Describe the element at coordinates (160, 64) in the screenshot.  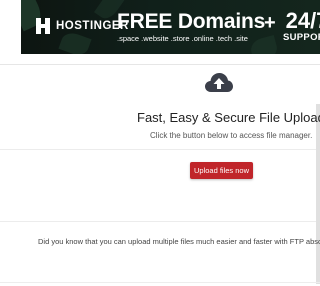
I see `card-border` at that location.